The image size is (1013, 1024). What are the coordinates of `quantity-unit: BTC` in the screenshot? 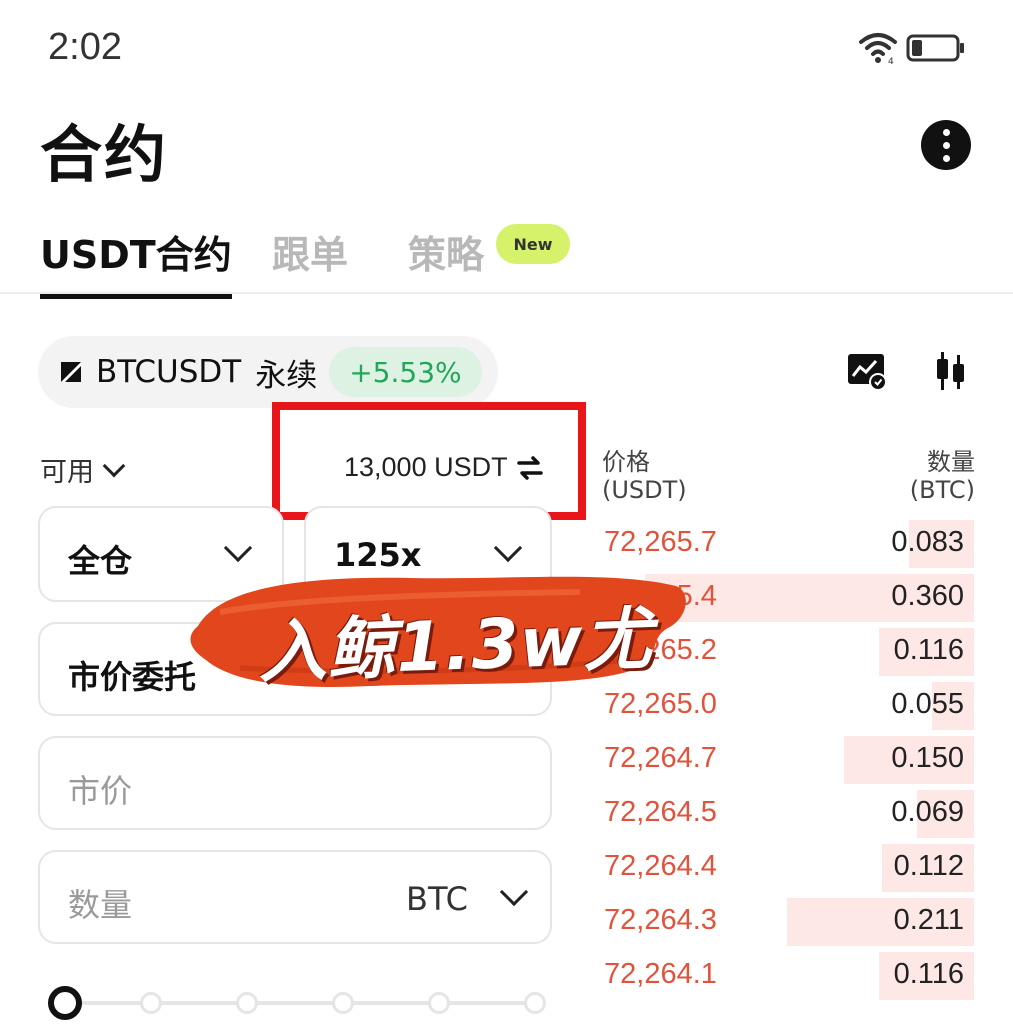 It's located at (437, 899).